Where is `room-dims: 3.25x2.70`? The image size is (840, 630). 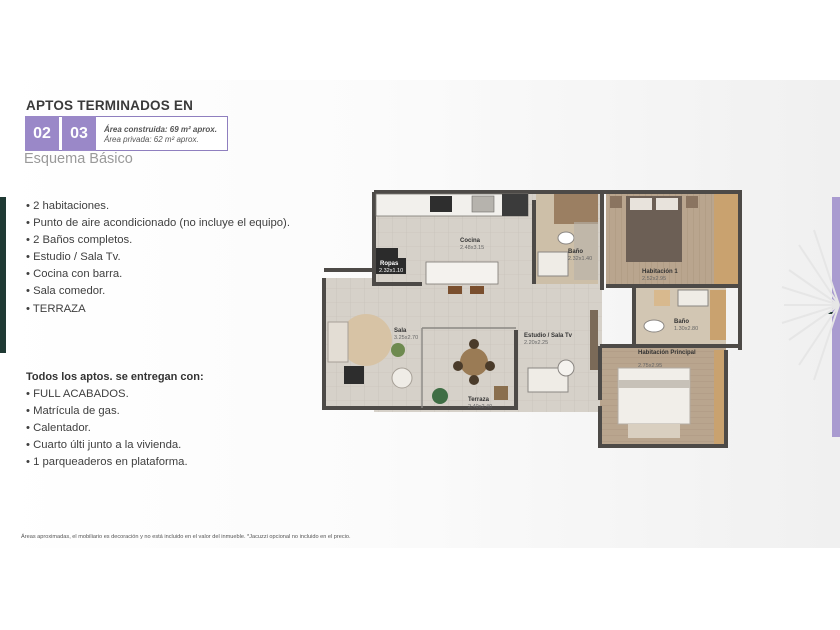
room-dims: 3.25x2.70 is located at coordinates (406, 338).